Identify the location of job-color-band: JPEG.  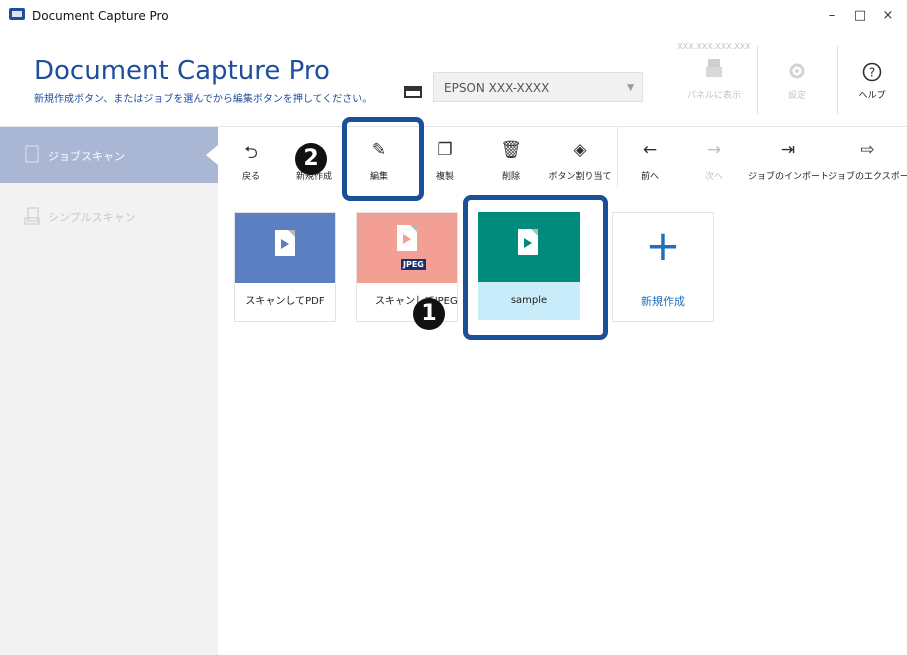
(407, 248).